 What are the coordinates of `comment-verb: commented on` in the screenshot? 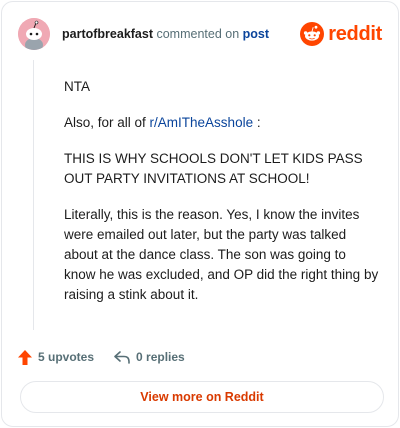 It's located at (198, 34).